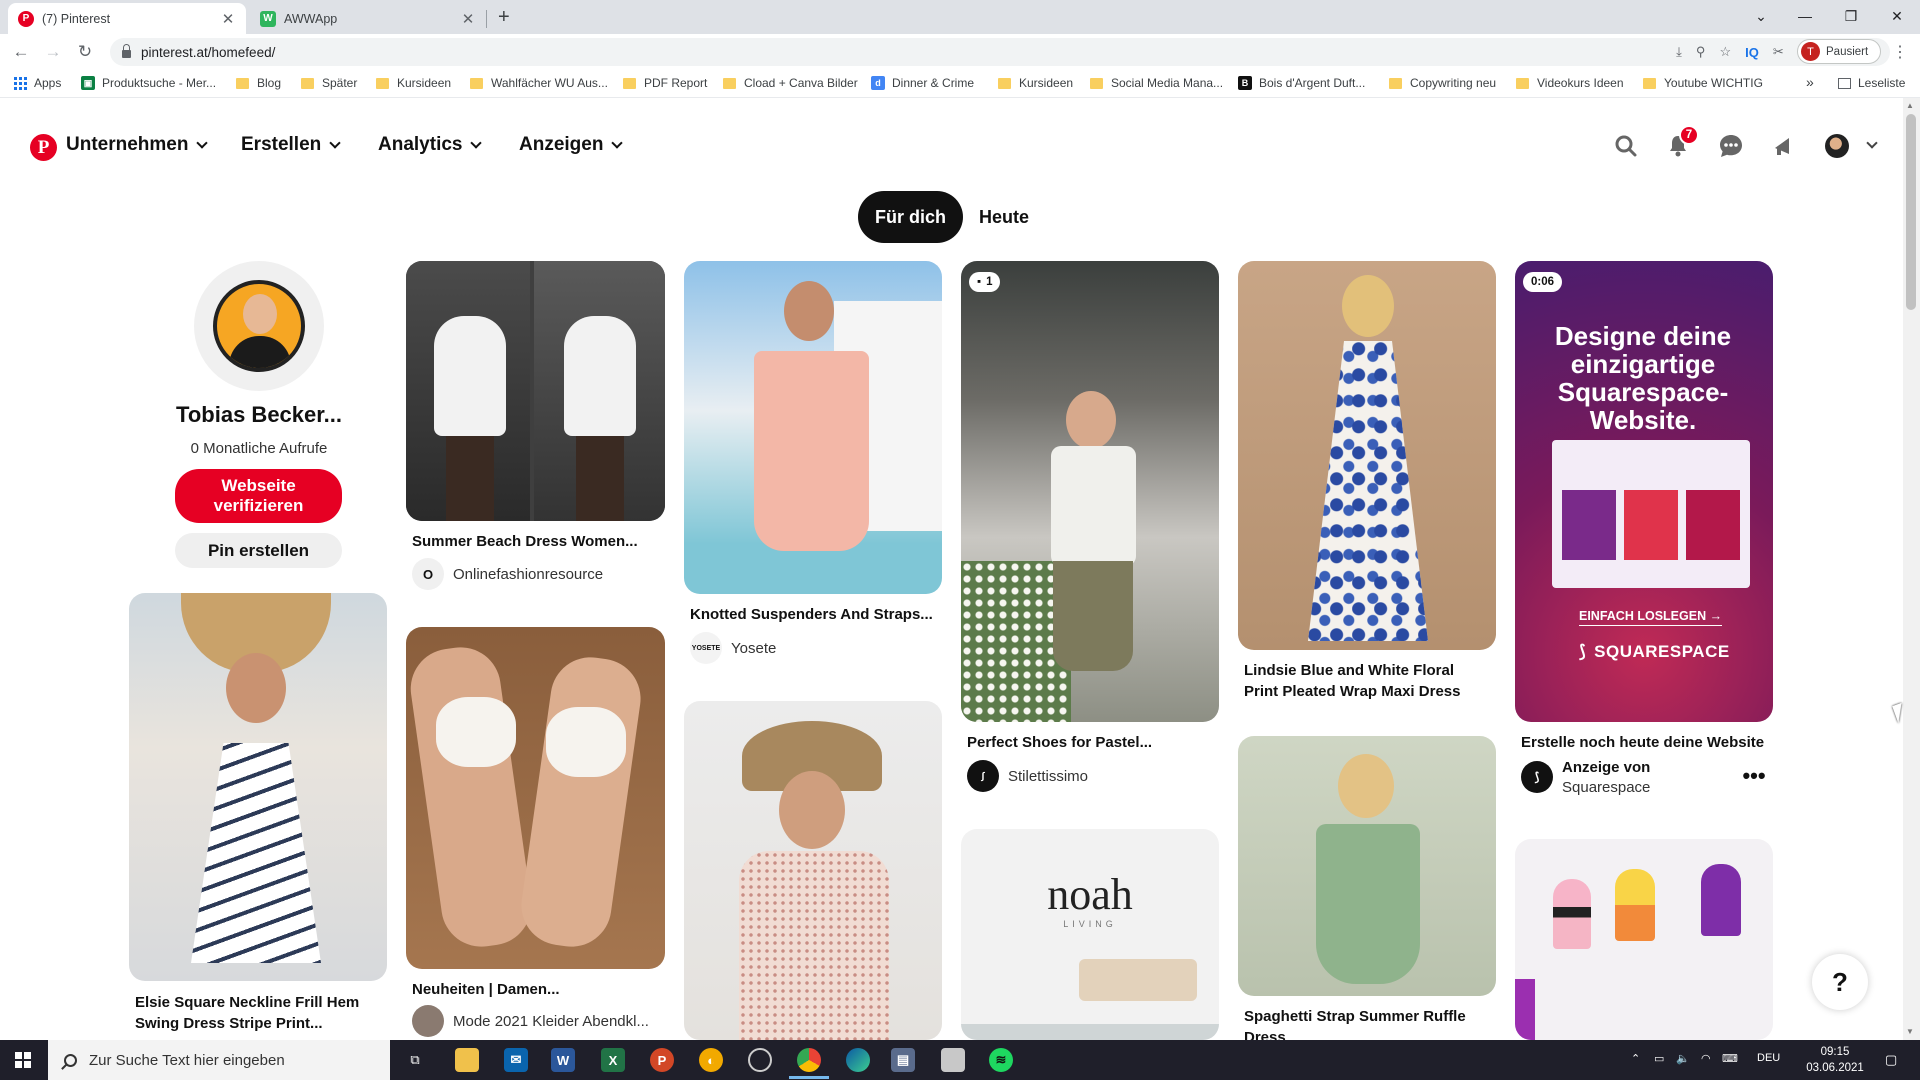 The width and height of the screenshot is (1920, 1080). I want to click on bookmark-youtube: Youtube WICHTIG, so click(1703, 83).